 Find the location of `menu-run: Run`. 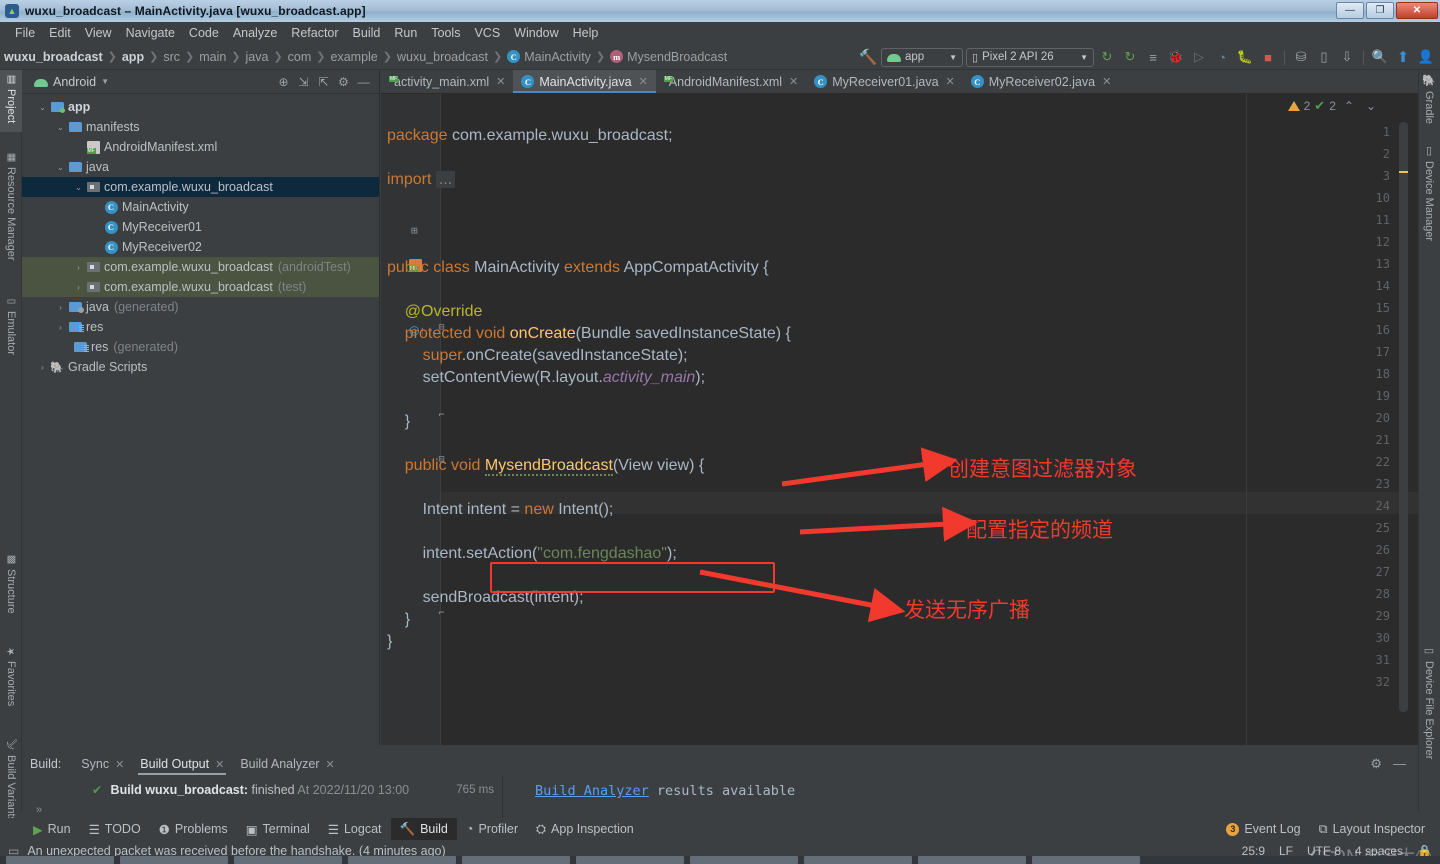

menu-run: Run is located at coordinates (405, 33).